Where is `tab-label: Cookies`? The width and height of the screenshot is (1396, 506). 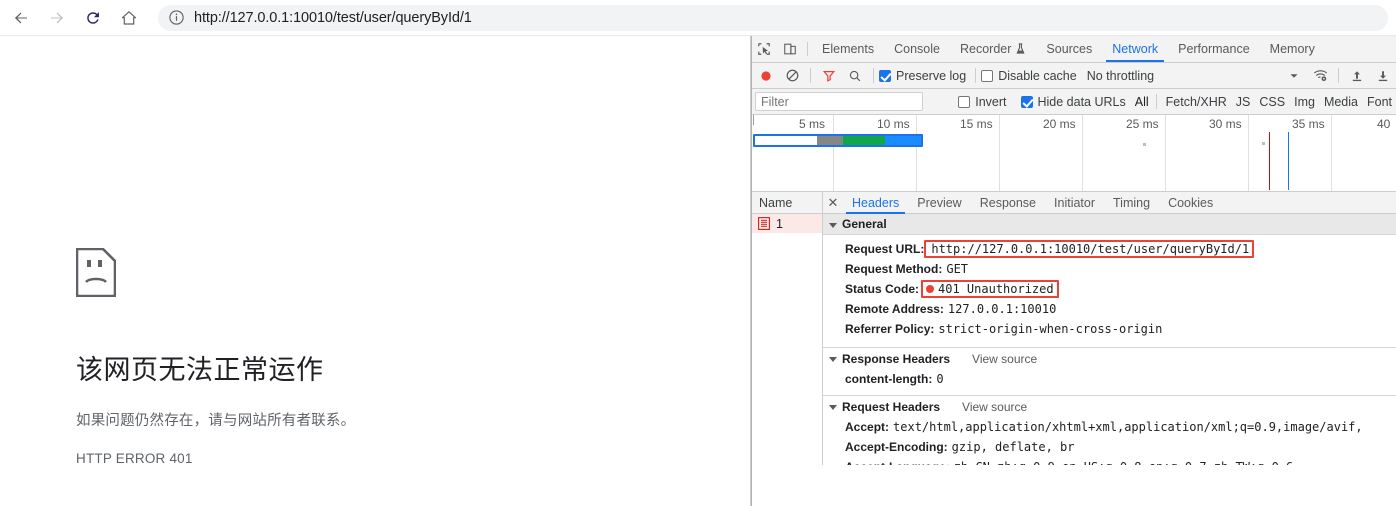 tab-label: Cookies is located at coordinates (1191, 202).